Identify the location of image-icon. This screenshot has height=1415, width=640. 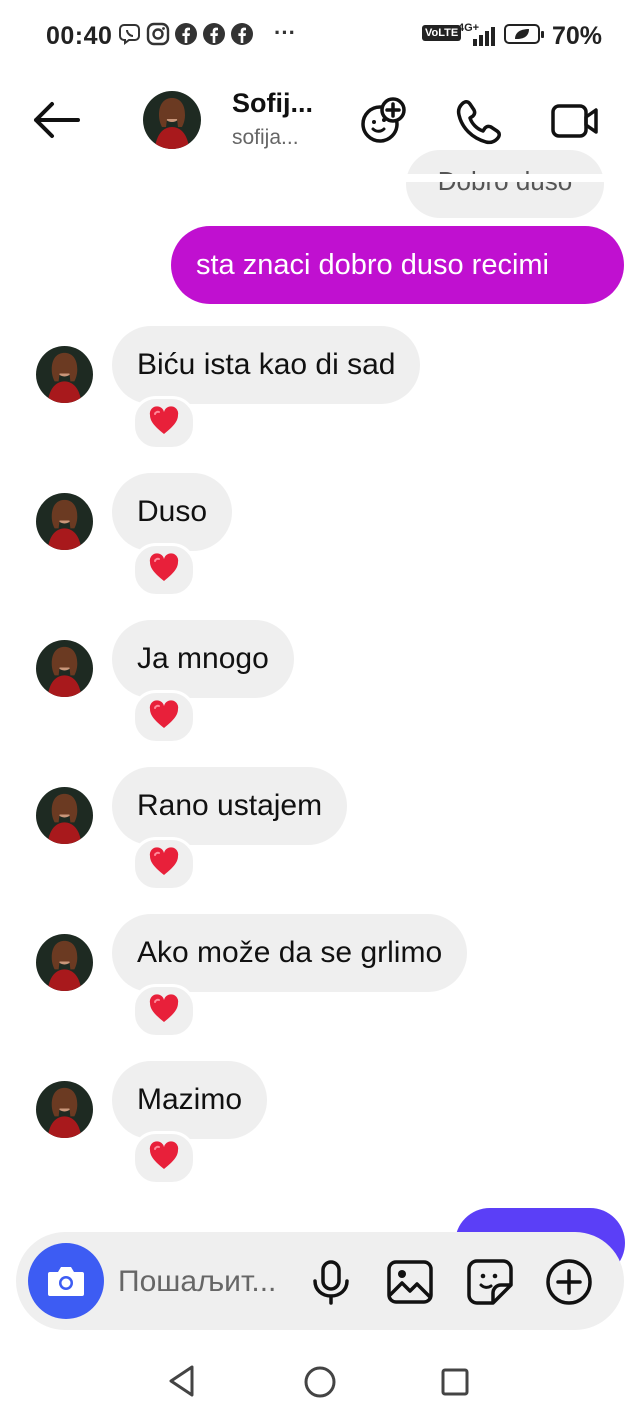
(410, 1282).